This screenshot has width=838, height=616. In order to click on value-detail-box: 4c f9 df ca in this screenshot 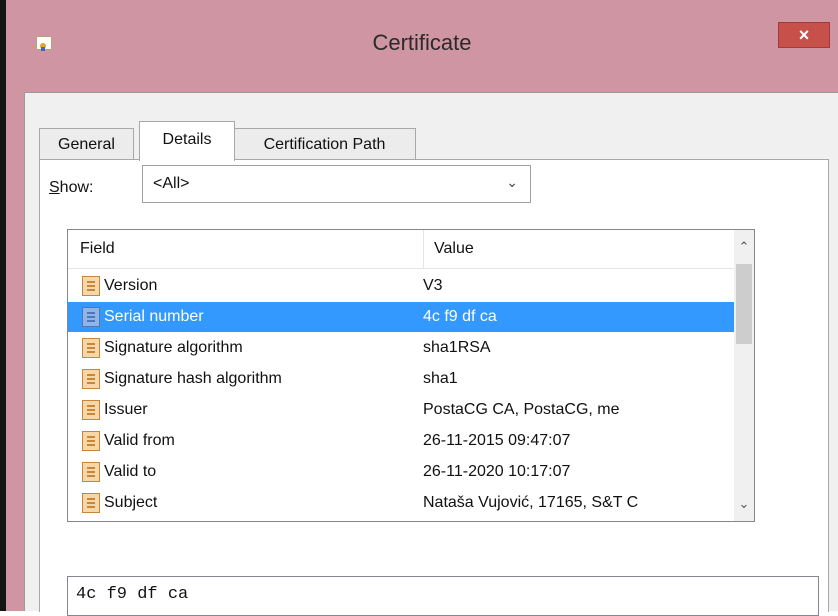, I will do `click(443, 596)`.